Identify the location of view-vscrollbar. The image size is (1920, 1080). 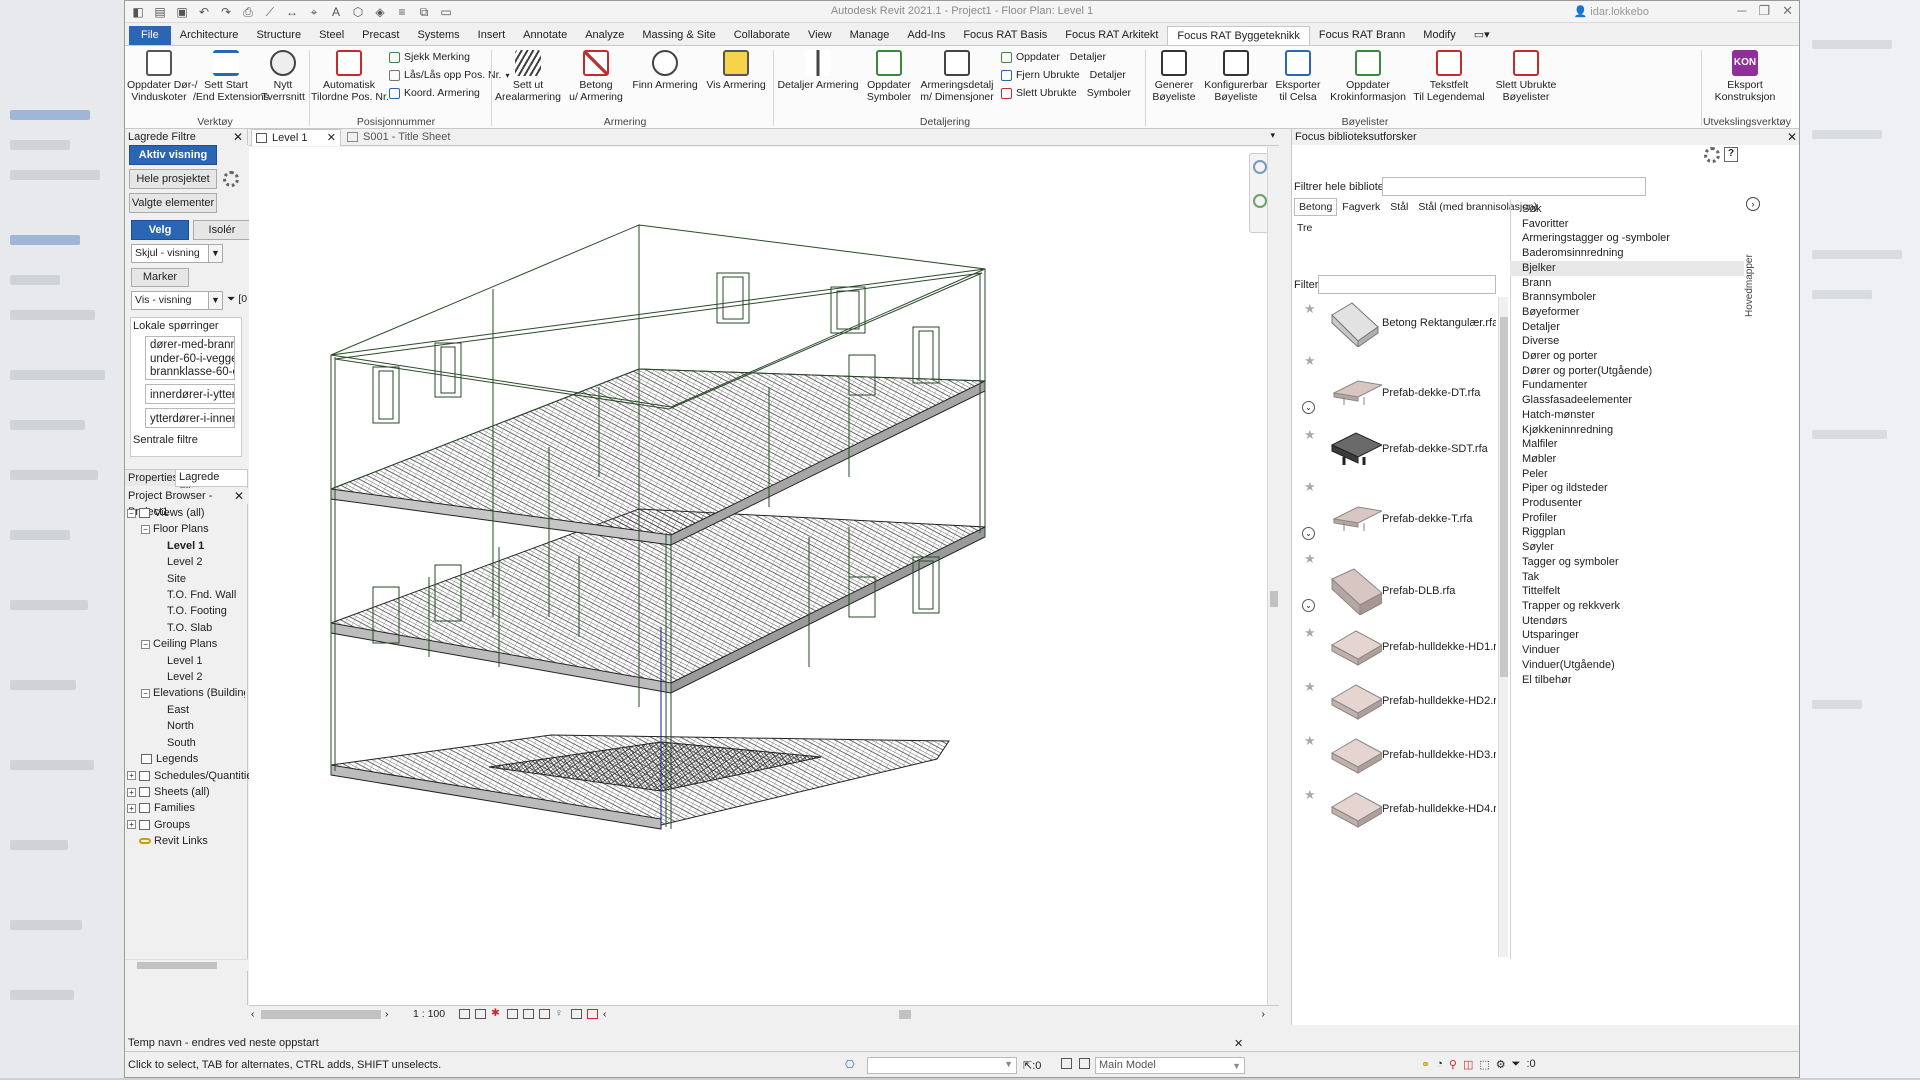
(1273, 576).